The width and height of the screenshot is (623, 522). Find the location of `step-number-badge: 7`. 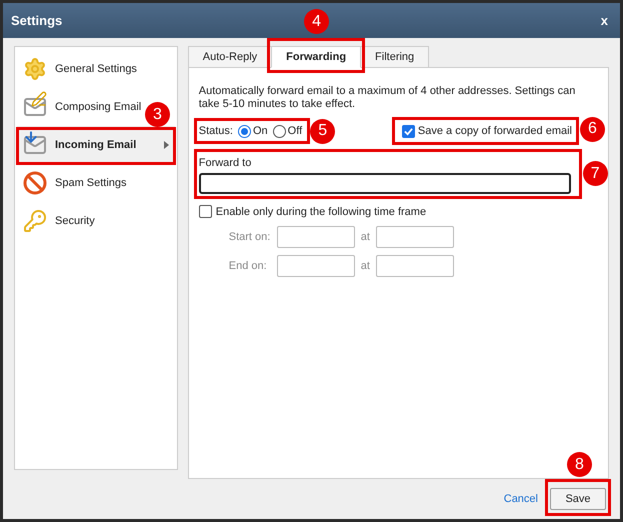

step-number-badge: 7 is located at coordinates (595, 173).